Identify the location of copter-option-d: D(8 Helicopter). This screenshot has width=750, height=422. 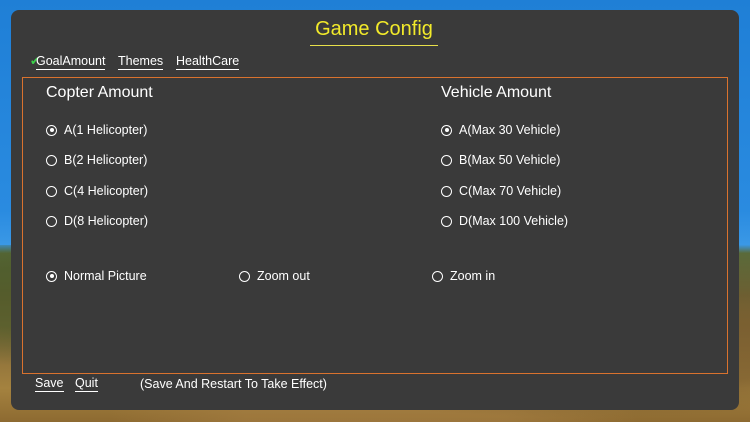
(97, 221).